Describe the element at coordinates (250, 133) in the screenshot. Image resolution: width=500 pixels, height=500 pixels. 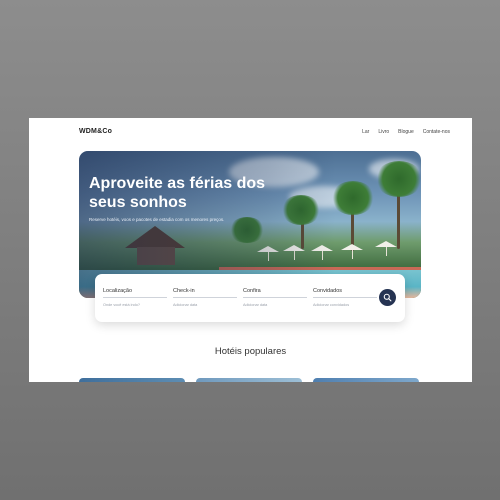
I see `top-navigation: WDM&Co Lar Livro Blogue Contate-nos` at that location.